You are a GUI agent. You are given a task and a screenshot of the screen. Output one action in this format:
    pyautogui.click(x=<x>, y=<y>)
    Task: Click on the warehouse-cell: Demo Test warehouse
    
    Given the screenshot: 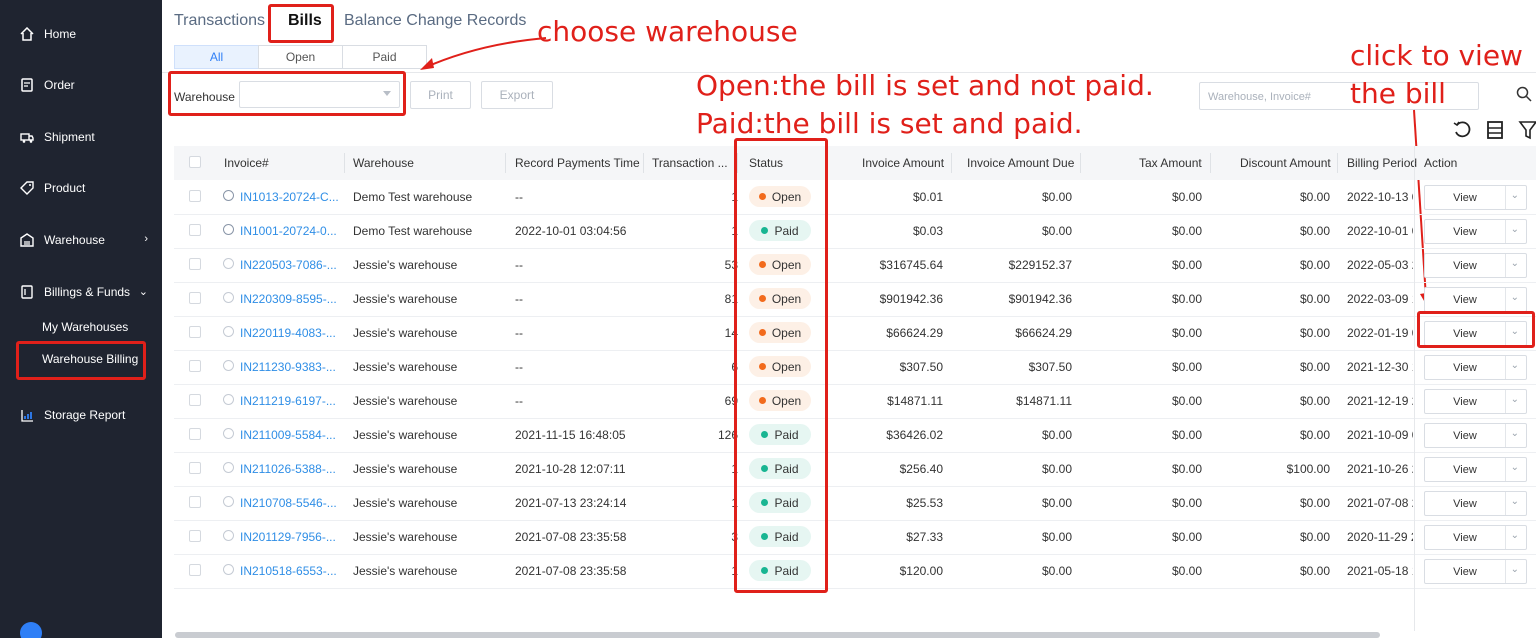 What is the action you would take?
    pyautogui.click(x=413, y=231)
    